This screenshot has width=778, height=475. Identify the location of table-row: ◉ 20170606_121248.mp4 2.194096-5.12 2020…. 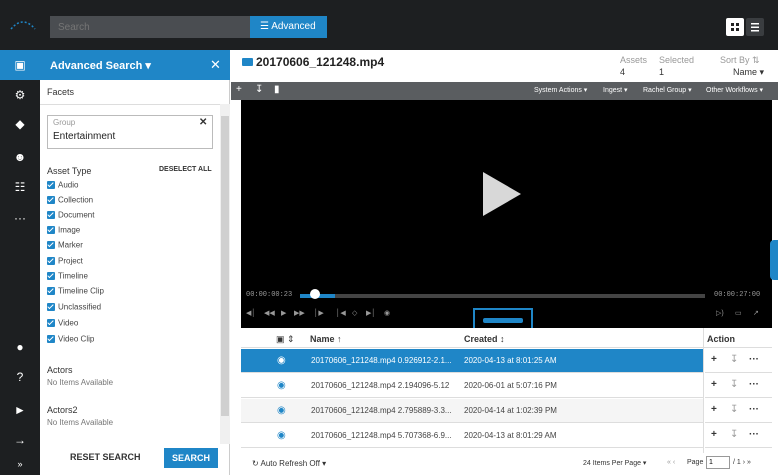
(472, 386).